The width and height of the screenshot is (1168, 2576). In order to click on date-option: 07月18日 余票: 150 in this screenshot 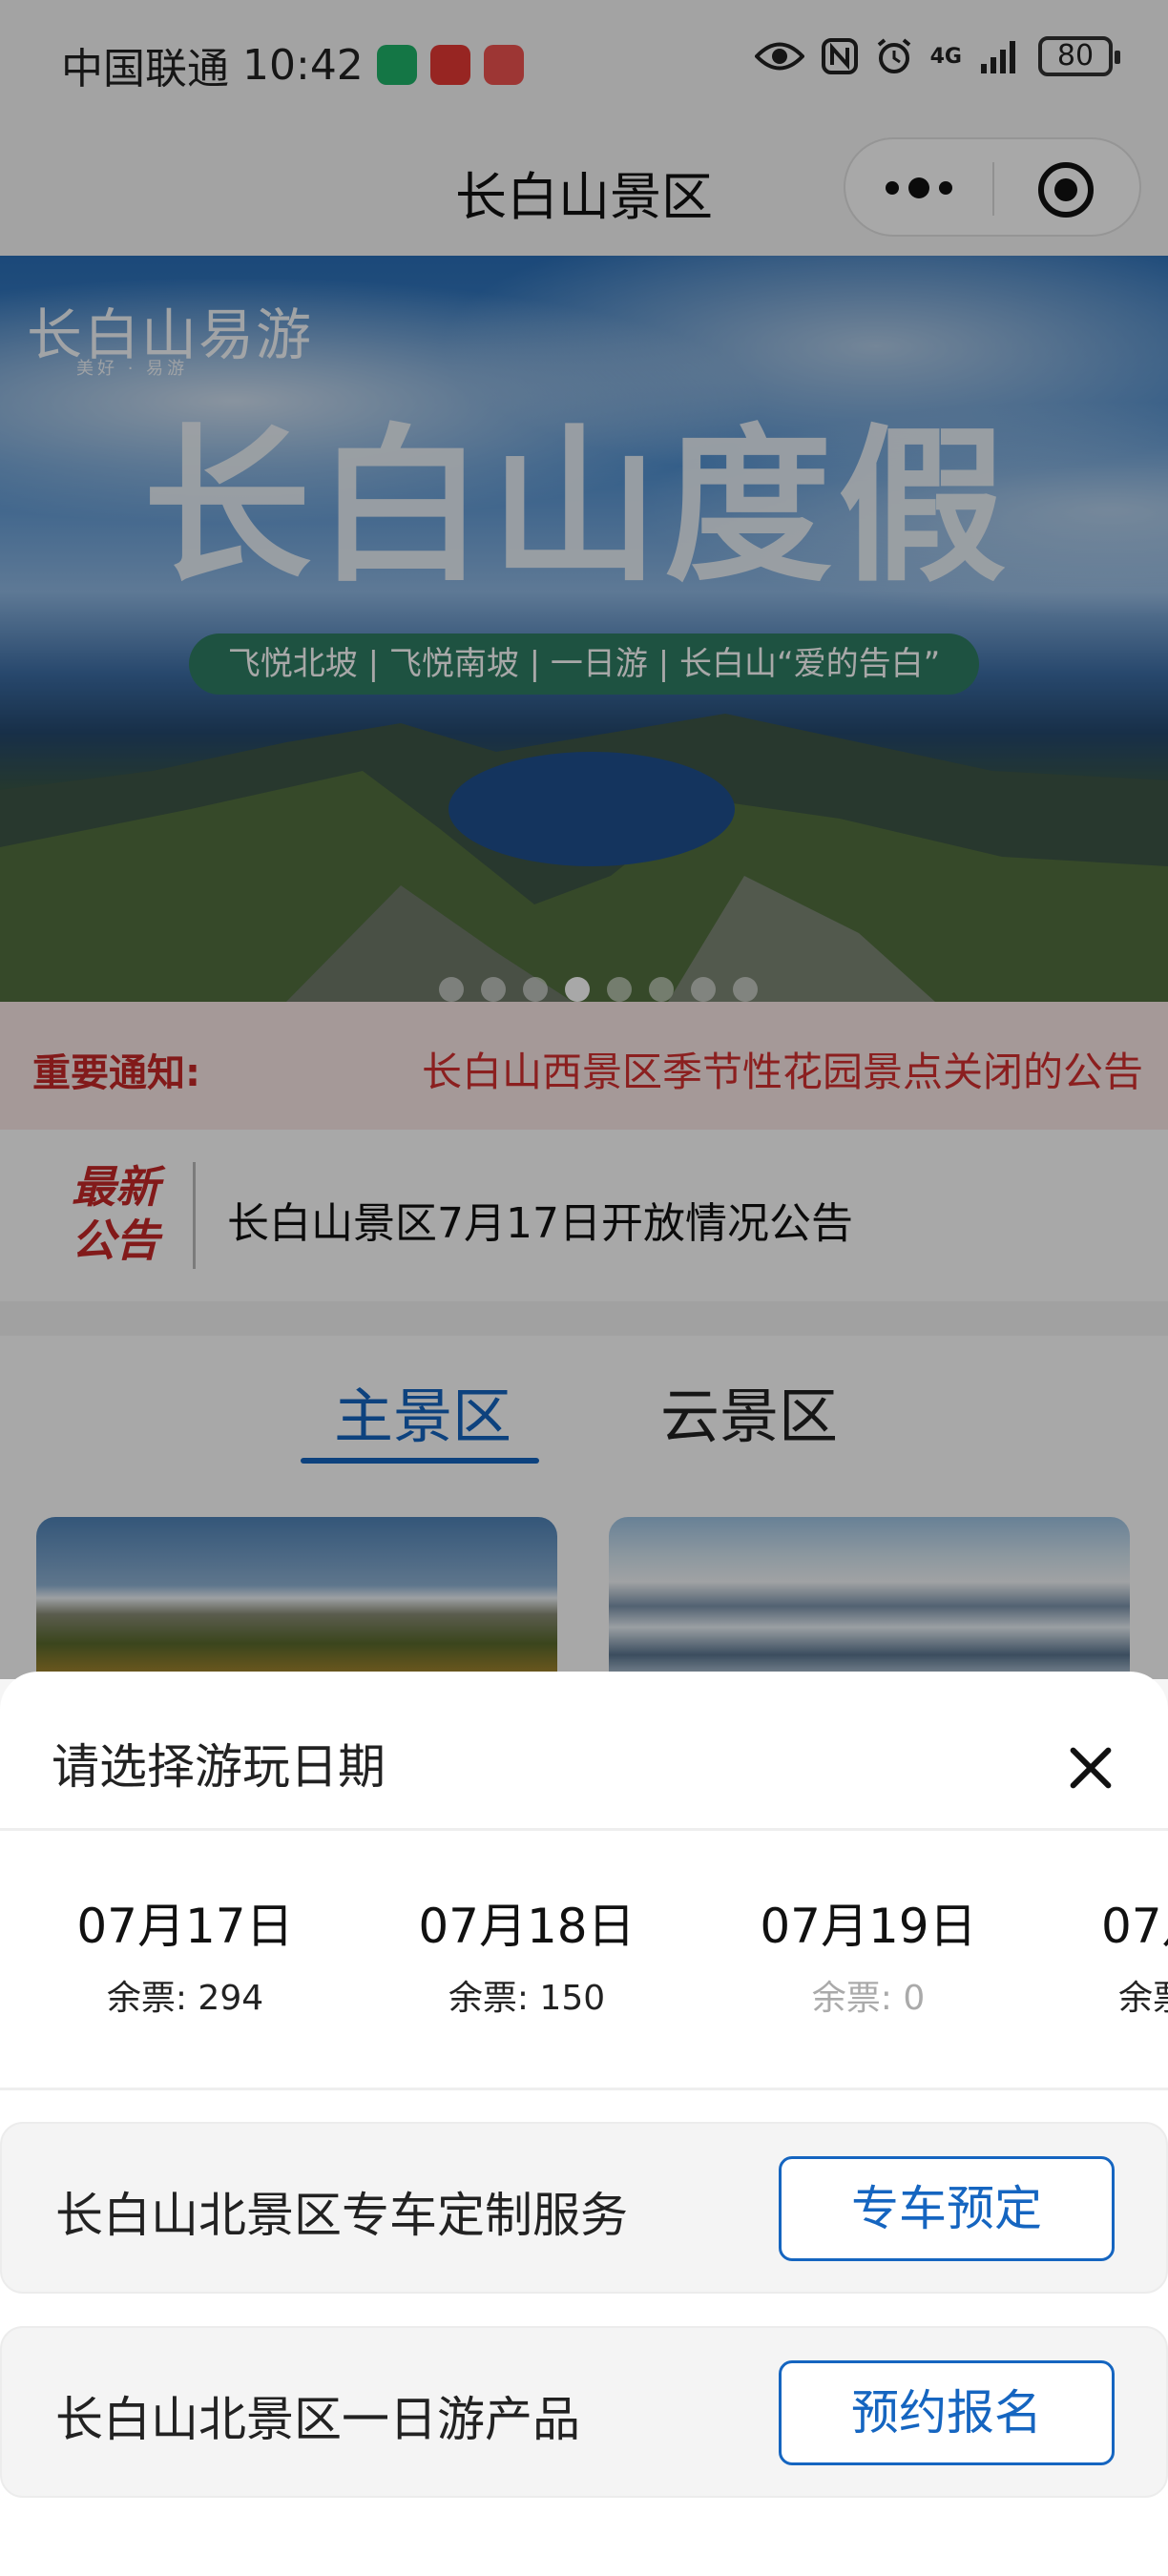, I will do `click(527, 1954)`.